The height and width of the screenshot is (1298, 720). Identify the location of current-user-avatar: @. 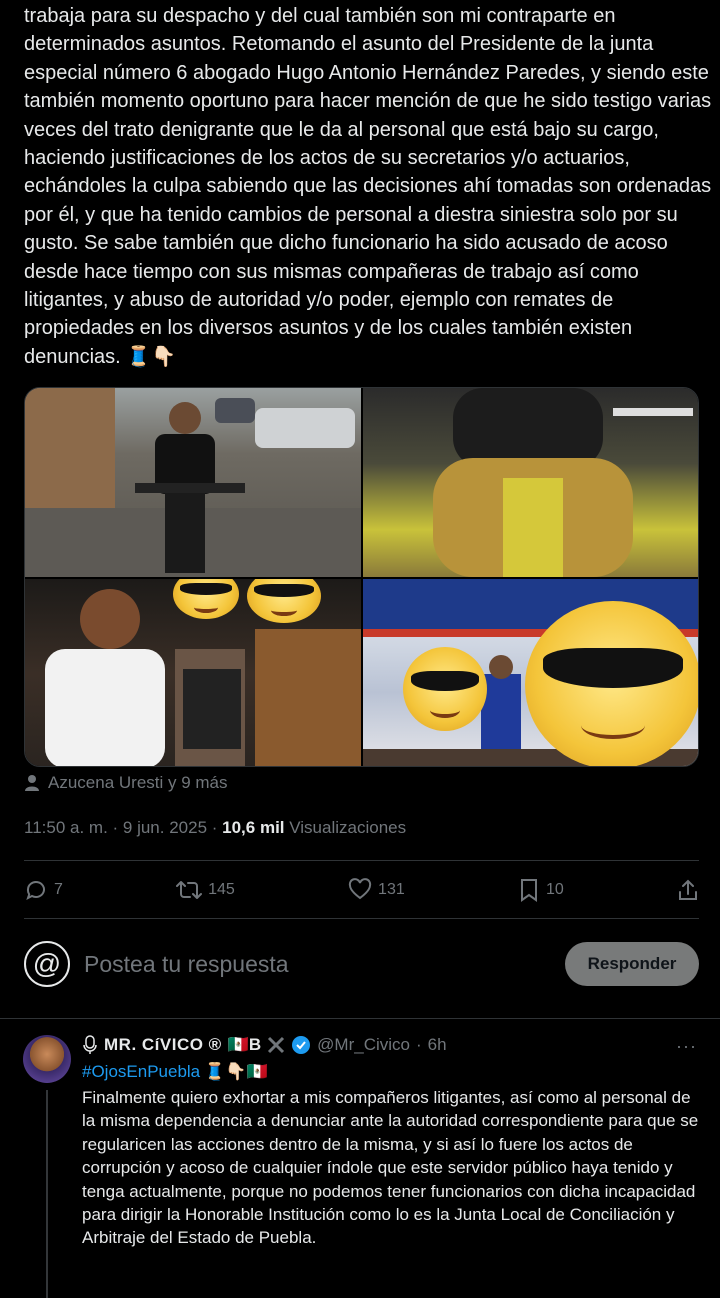
(47, 964).